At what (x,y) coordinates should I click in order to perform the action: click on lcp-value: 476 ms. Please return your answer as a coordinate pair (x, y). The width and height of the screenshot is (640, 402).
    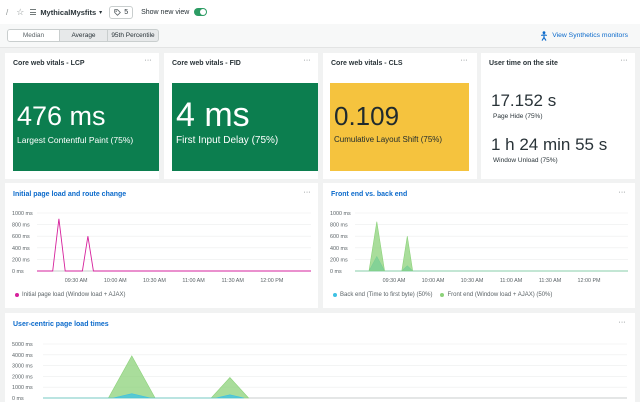
    Looking at the image, I should click on (61, 116).